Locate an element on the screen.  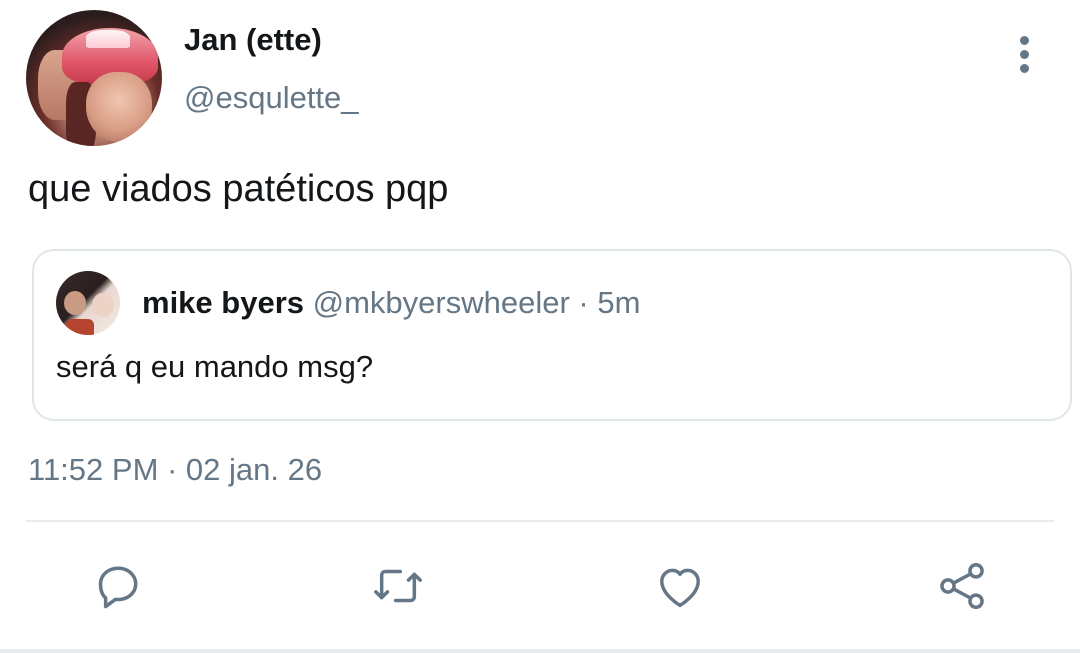
reply-icon is located at coordinates (118, 587).